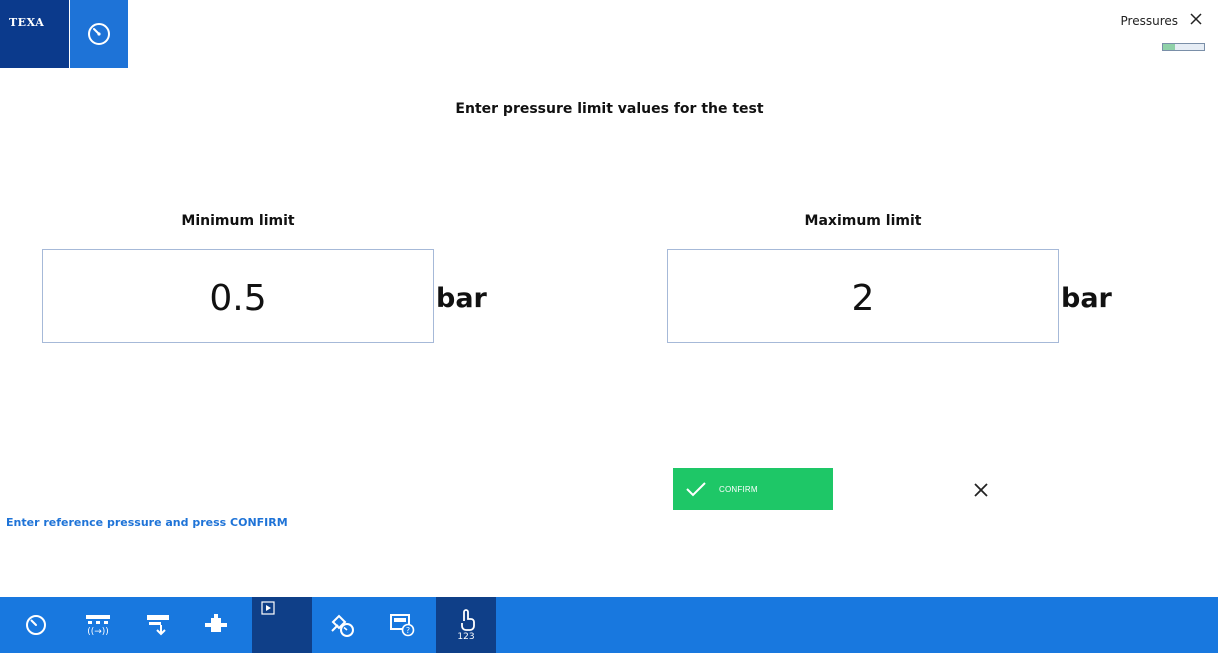 This screenshot has height=653, width=1218. I want to click on progress-bar, so click(1183, 47).